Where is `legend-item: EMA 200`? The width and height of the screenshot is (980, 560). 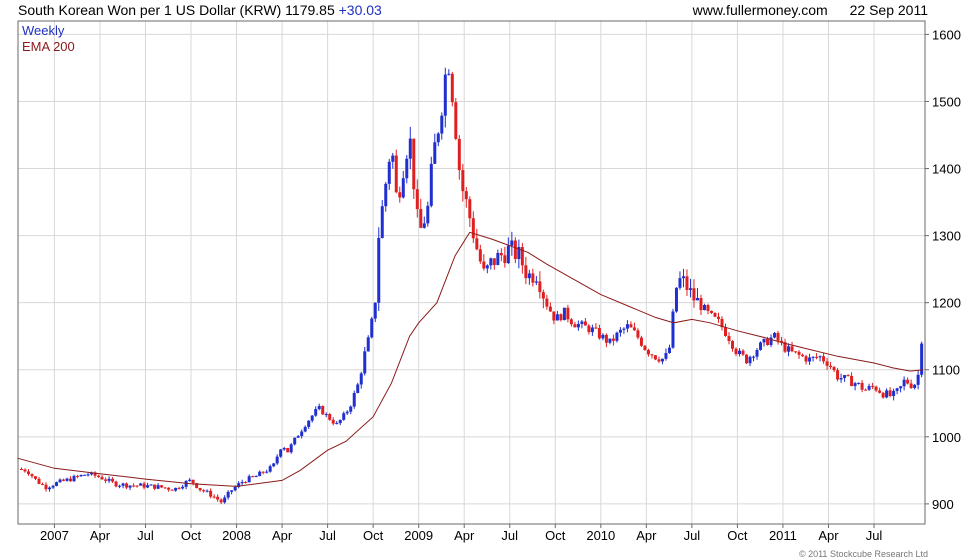 legend-item: EMA 200 is located at coordinates (48, 46).